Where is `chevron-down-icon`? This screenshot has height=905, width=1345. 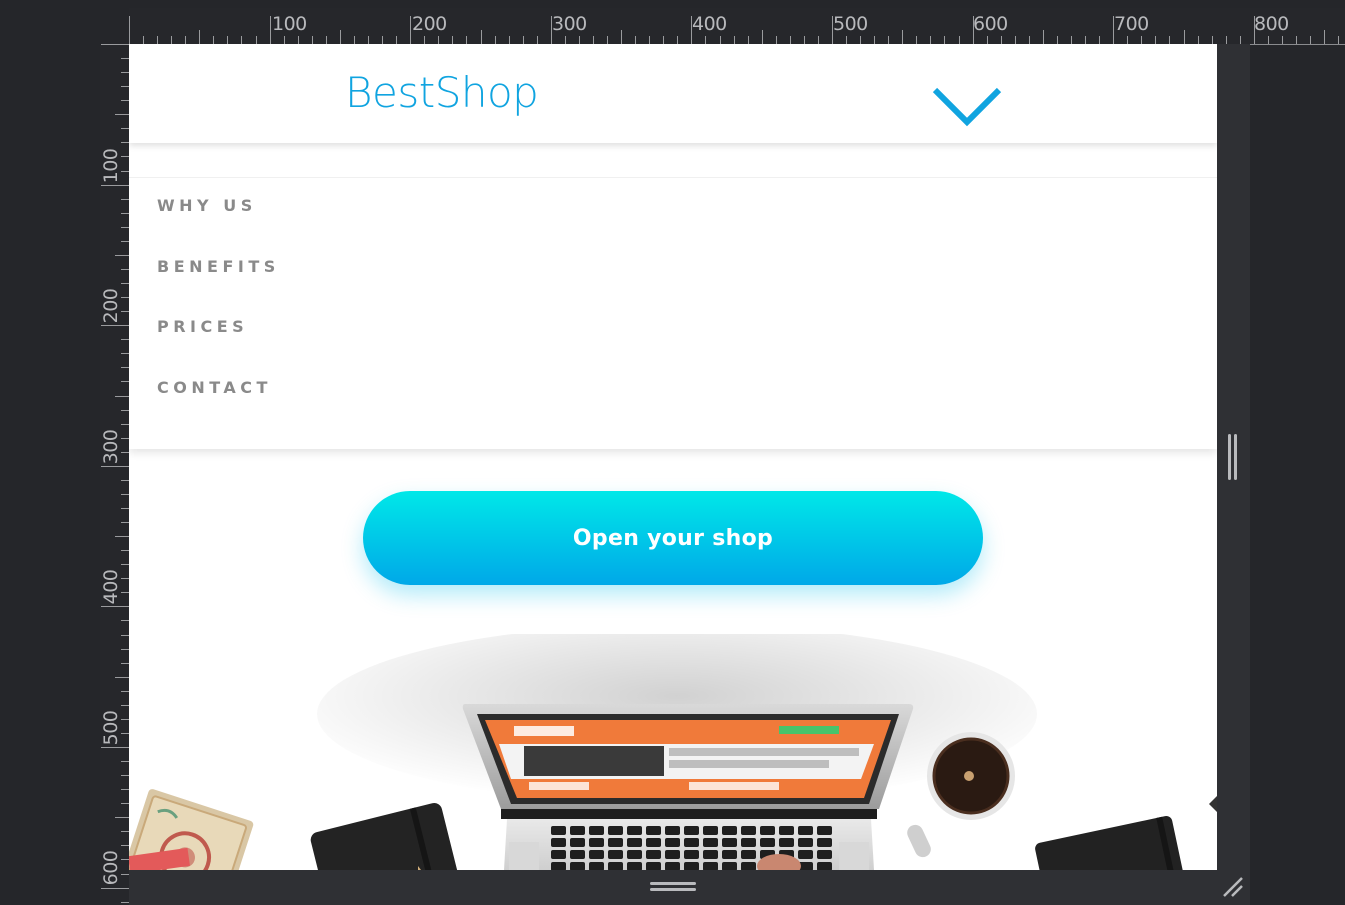
chevron-down-icon is located at coordinates (967, 107).